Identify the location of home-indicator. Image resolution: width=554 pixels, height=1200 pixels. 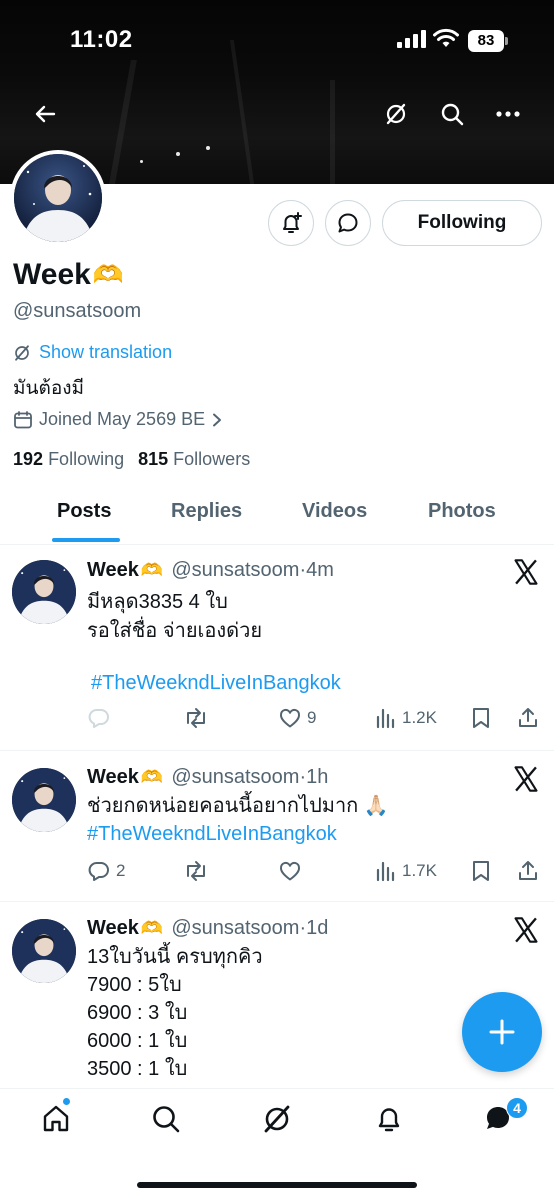
(277, 1185).